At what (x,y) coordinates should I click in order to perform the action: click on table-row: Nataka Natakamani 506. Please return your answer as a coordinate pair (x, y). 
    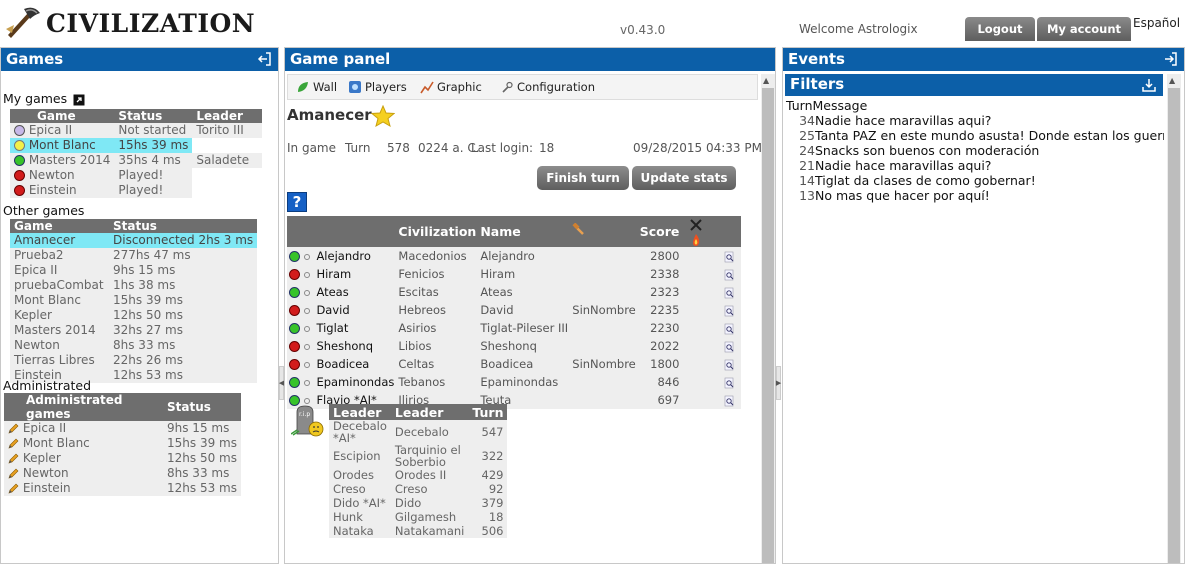
    Looking at the image, I should click on (418, 531).